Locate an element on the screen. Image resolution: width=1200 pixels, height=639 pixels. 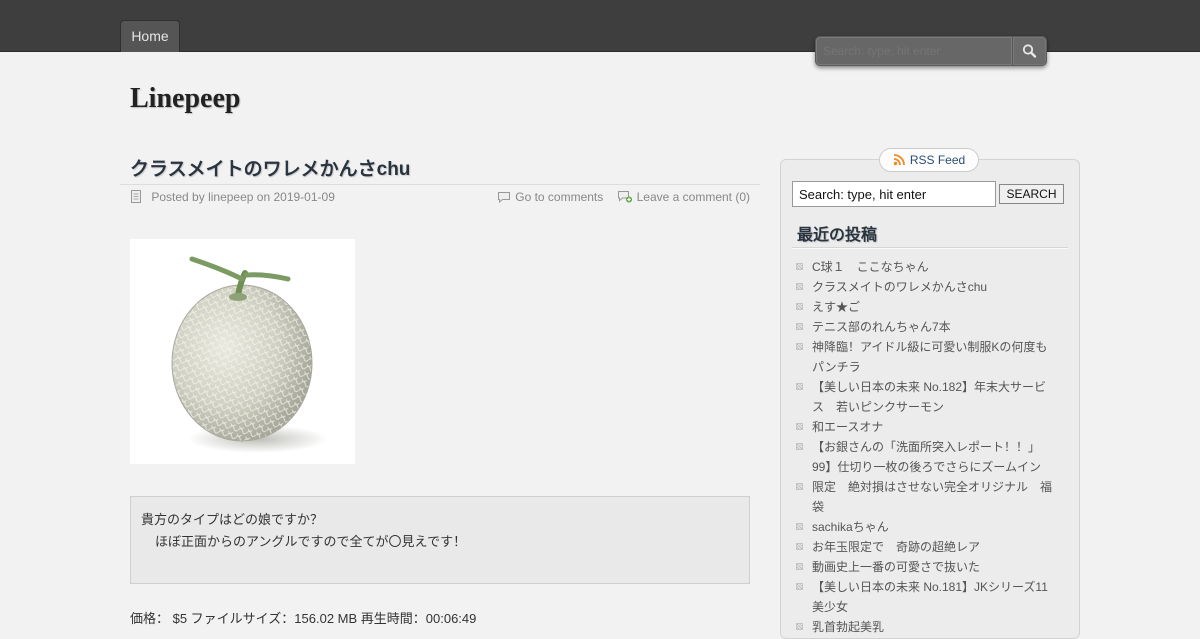
leave-comment-link: Leave a comment (0) is located at coordinates (683, 197).